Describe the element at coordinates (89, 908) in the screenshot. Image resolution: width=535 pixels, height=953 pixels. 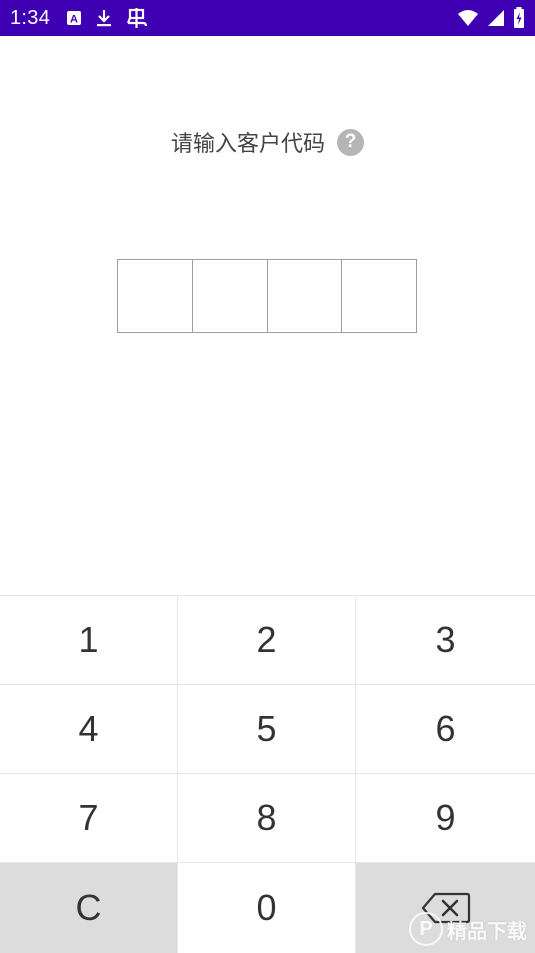
I see `clear-key: C` at that location.